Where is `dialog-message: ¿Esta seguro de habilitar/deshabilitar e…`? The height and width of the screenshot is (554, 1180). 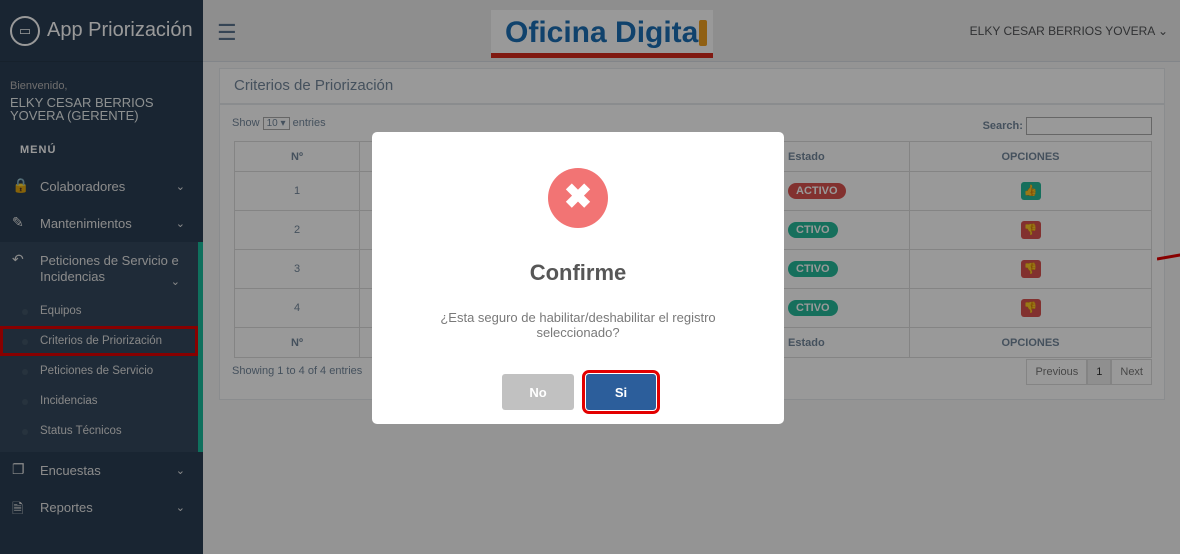 dialog-message: ¿Esta seguro de habilitar/deshabilitar e… is located at coordinates (578, 325).